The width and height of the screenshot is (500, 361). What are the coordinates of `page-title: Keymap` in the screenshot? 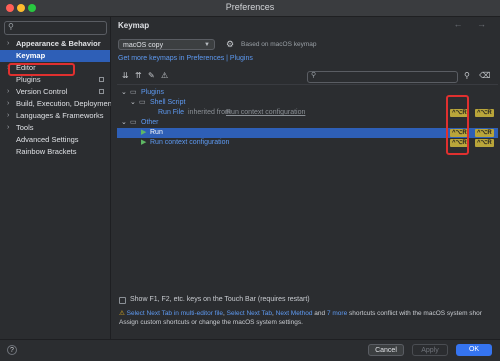 It's located at (134, 25).